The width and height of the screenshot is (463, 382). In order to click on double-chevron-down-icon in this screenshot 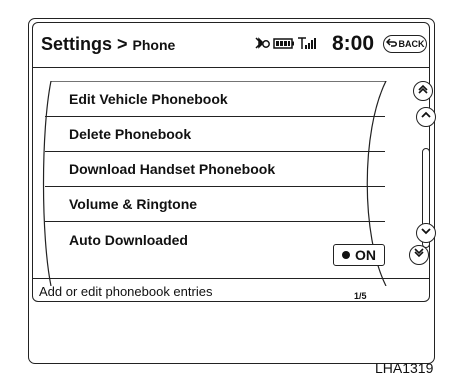, I will do `click(419, 255)`.